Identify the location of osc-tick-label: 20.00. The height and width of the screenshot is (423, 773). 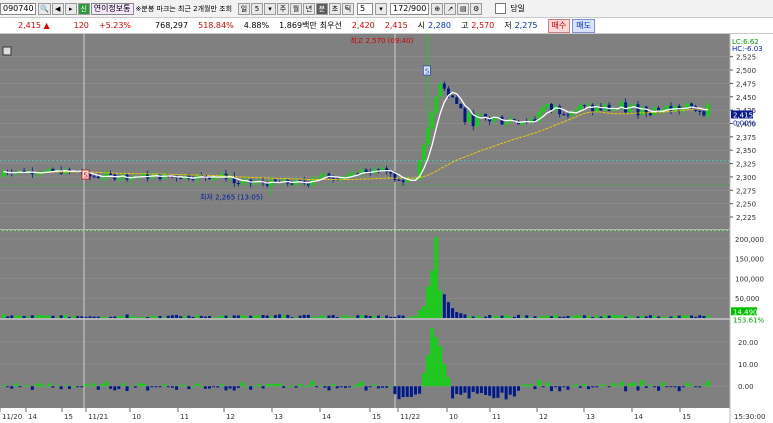
(748, 343).